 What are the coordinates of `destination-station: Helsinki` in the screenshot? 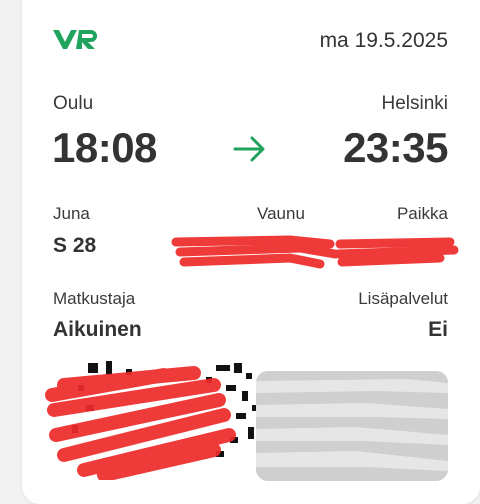 It's located at (414, 103).